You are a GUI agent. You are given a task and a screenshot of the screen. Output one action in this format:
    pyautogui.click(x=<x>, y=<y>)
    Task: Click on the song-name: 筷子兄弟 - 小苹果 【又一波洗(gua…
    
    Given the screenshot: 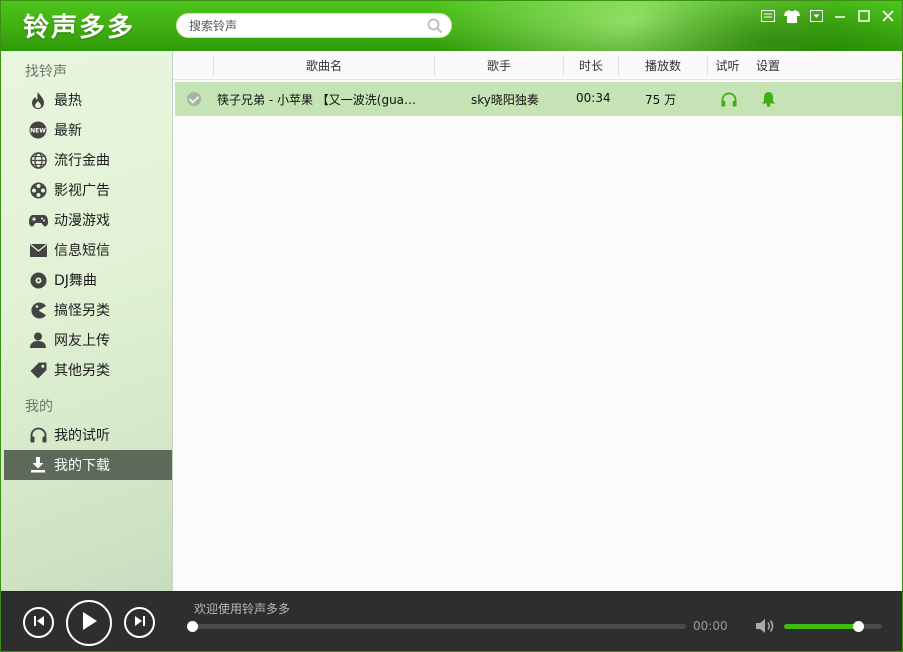 What is the action you would take?
    pyautogui.click(x=317, y=100)
    